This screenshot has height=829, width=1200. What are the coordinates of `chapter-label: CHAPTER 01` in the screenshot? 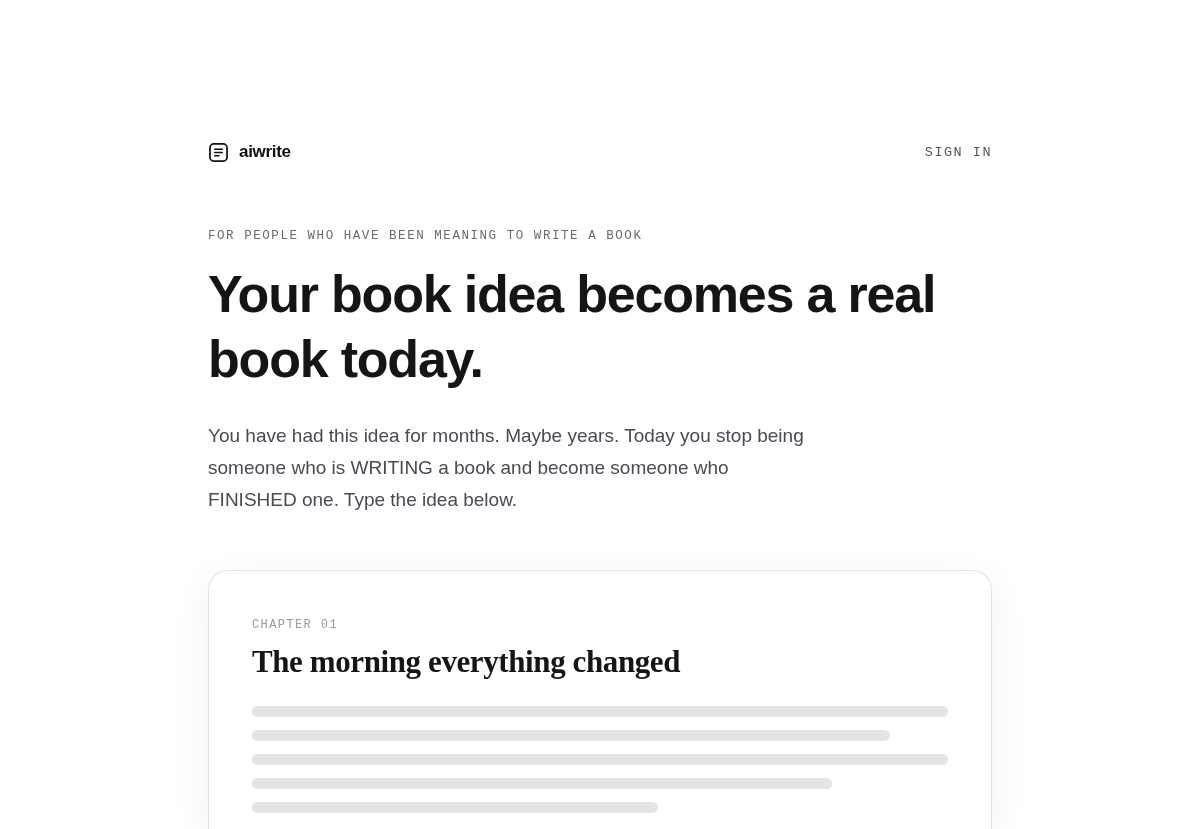 It's located at (295, 625).